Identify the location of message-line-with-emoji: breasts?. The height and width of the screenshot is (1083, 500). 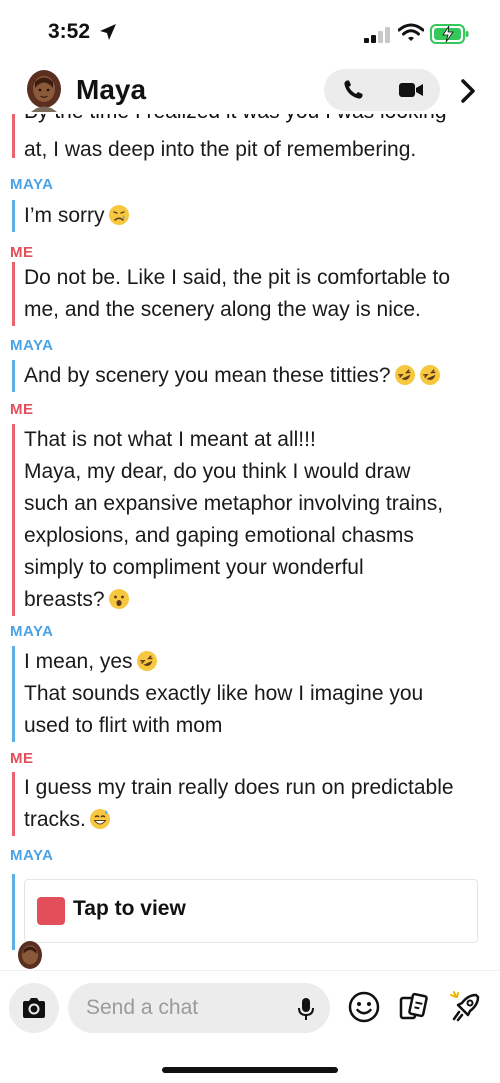
(257, 600).